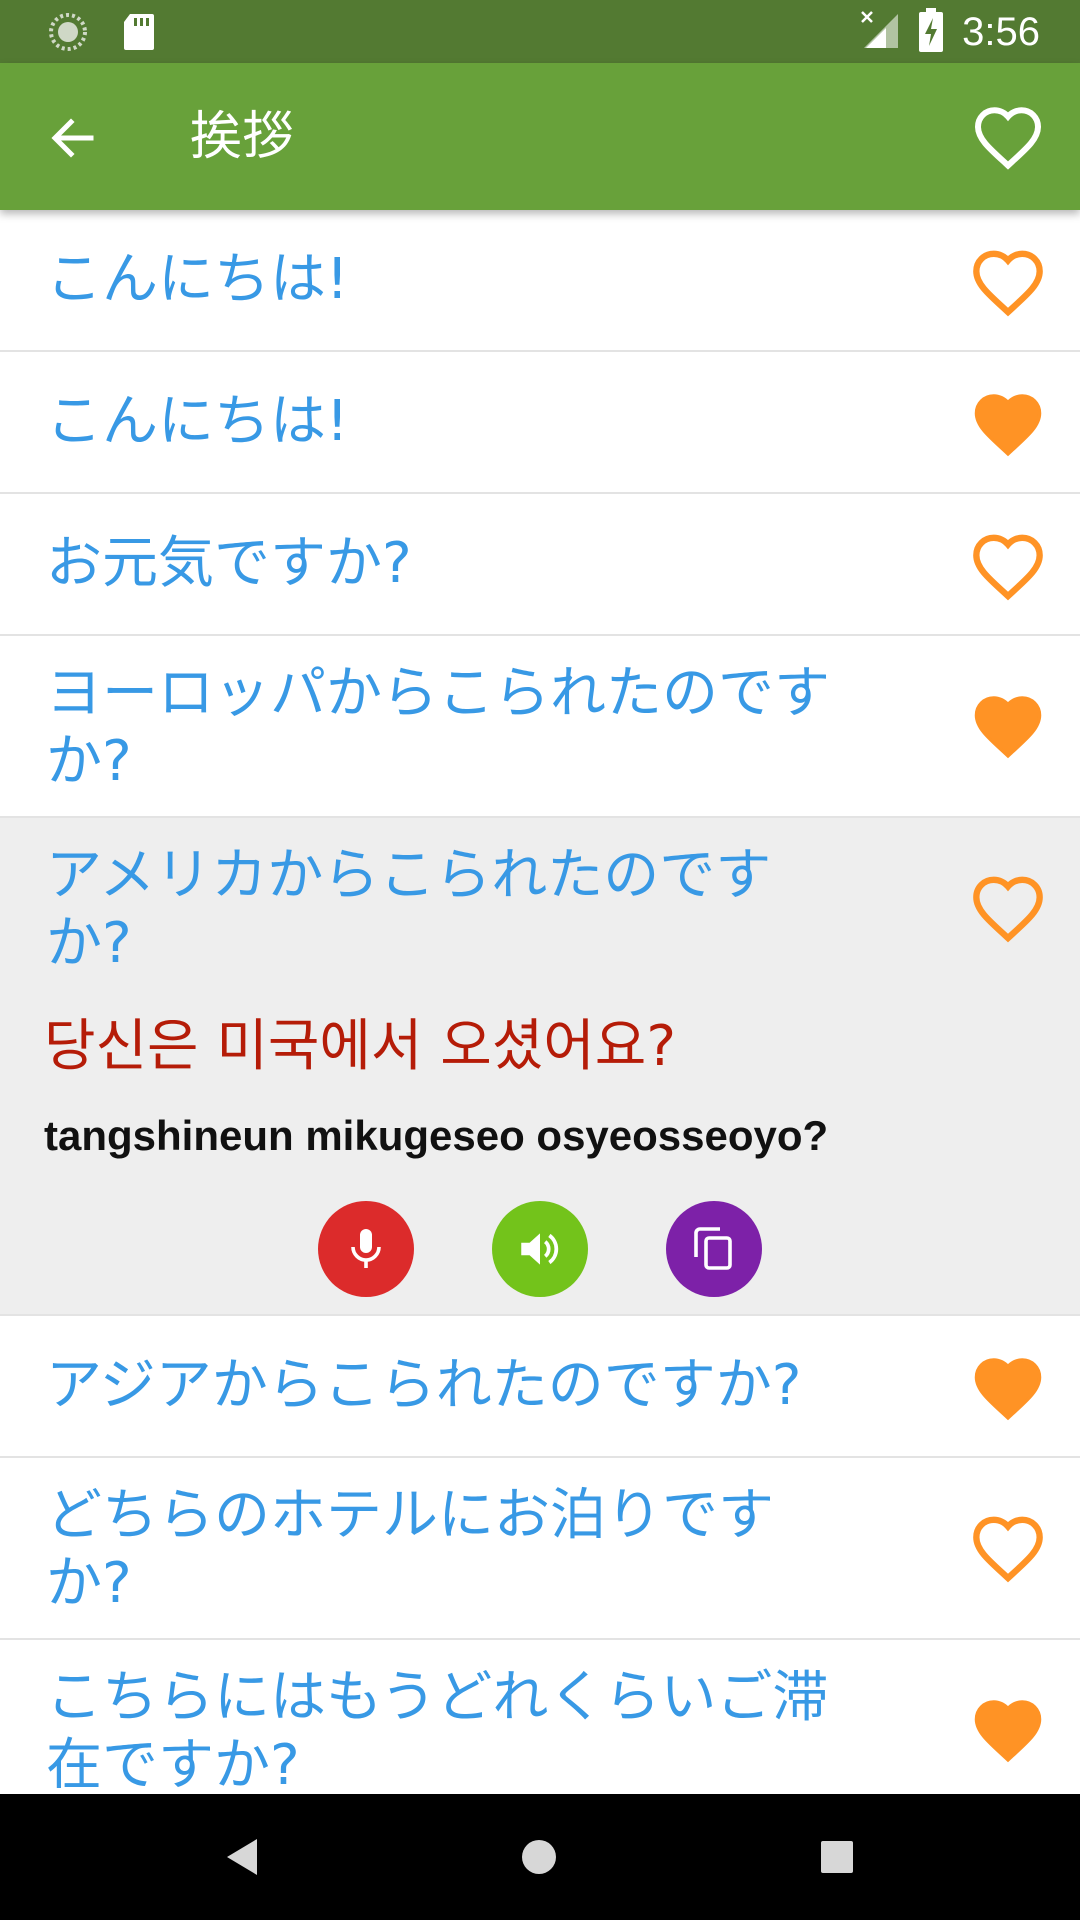 The height and width of the screenshot is (1920, 1080). What do you see at coordinates (438, 727) in the screenshot?
I see `phrase-text: ヨーロッパからこられたのですか?` at bounding box center [438, 727].